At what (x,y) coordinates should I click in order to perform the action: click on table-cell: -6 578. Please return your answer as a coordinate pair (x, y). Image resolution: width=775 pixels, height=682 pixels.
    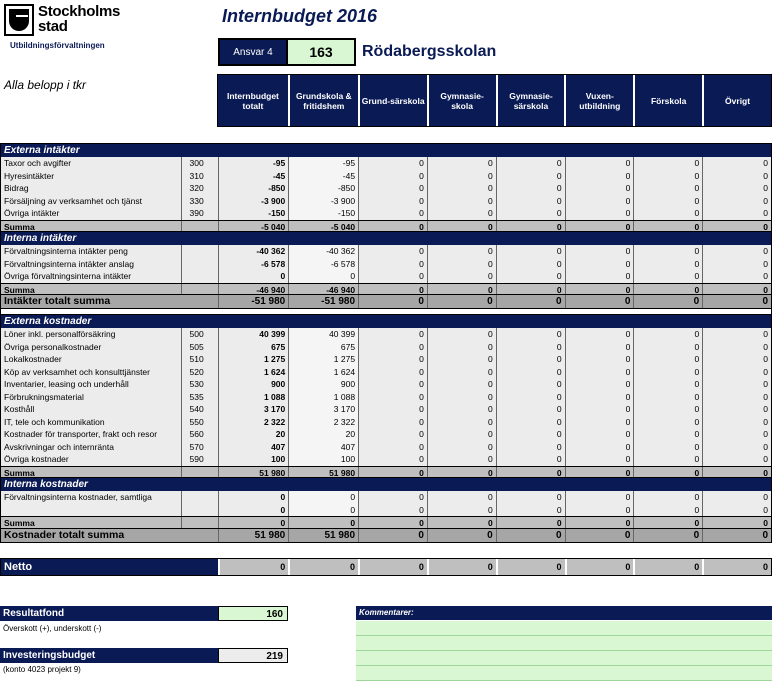
    Looking at the image, I should click on (323, 263).